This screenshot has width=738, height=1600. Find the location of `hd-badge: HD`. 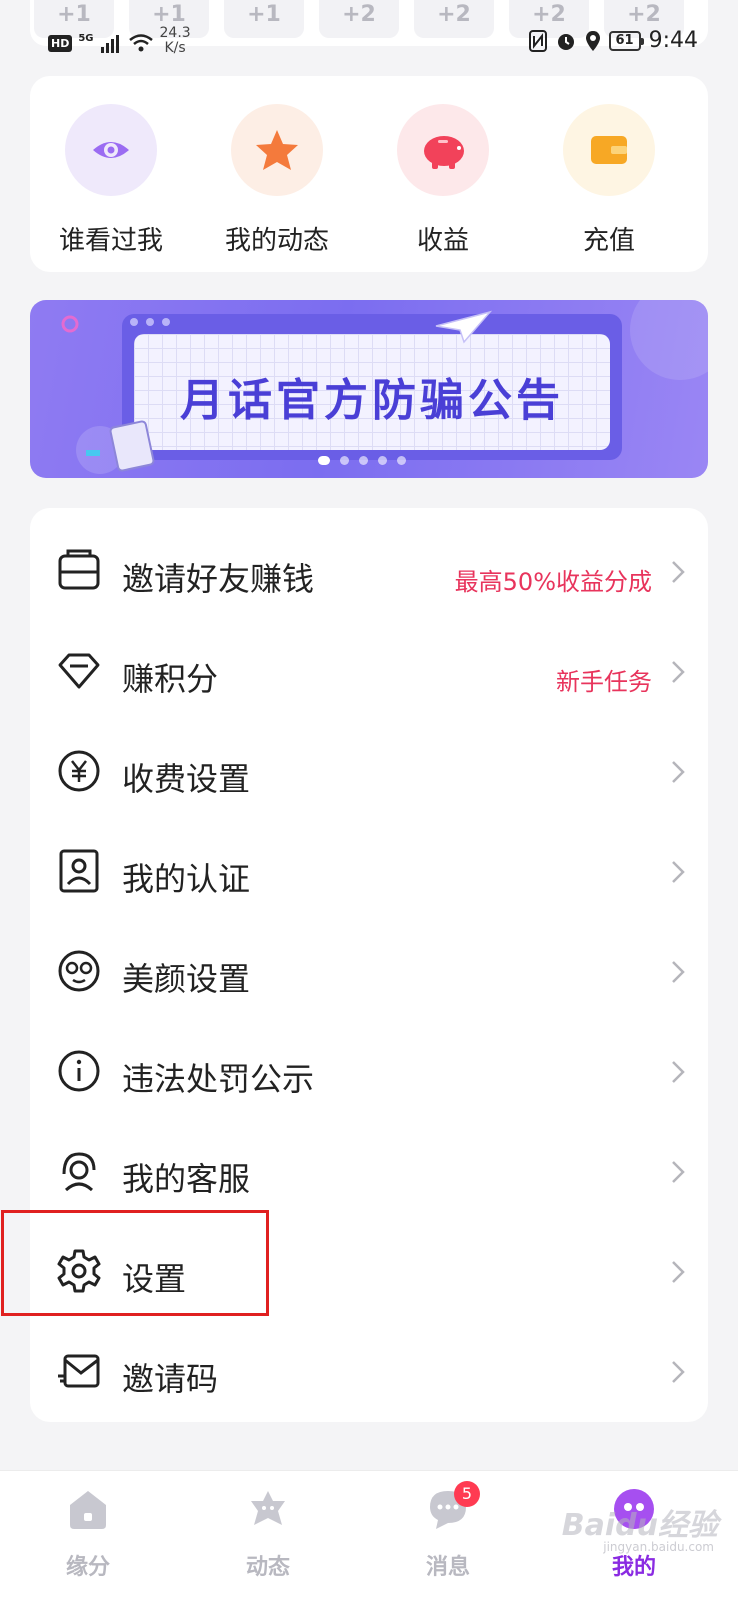

hd-badge: HD is located at coordinates (60, 43).